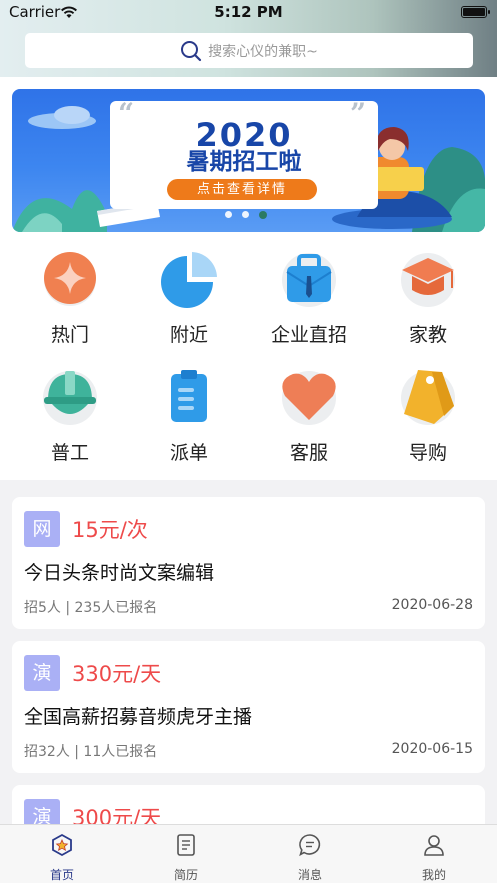  I want to click on tab-home: 首页, so click(62, 854).